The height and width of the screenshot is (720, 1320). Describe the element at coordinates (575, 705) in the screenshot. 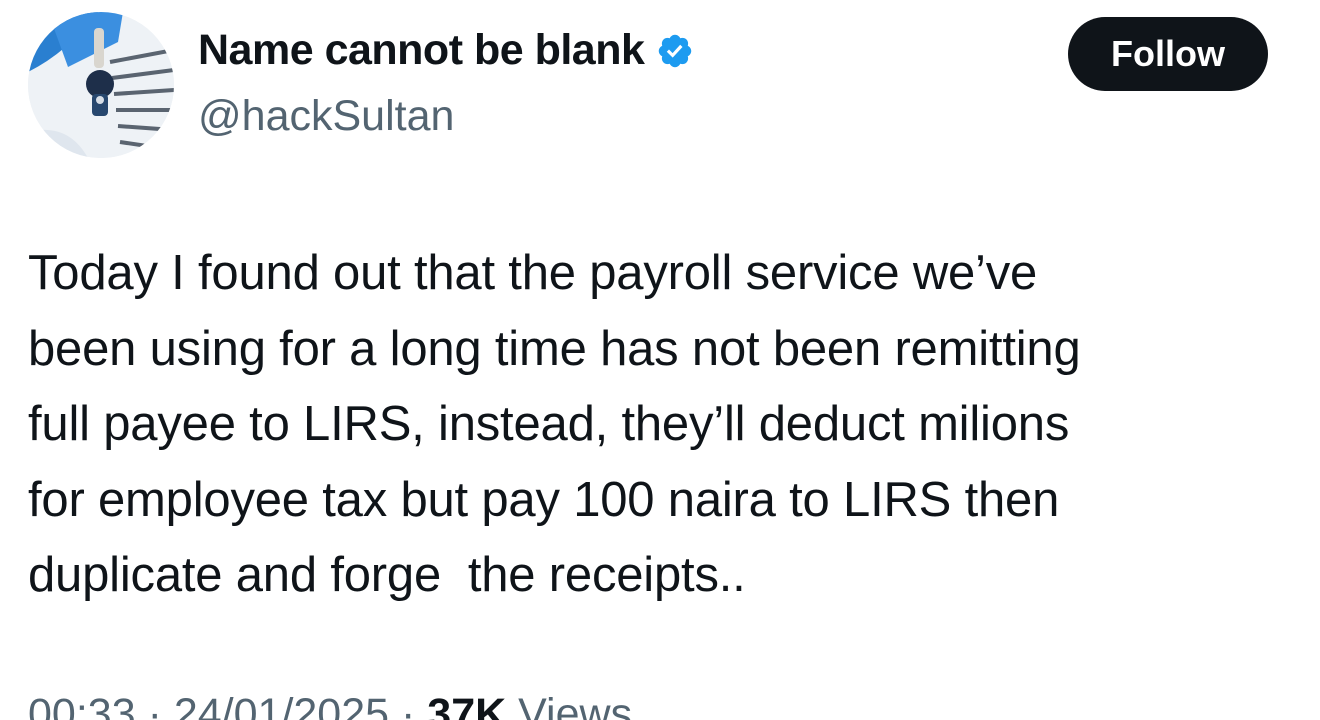

I see `views-label: Views` at that location.